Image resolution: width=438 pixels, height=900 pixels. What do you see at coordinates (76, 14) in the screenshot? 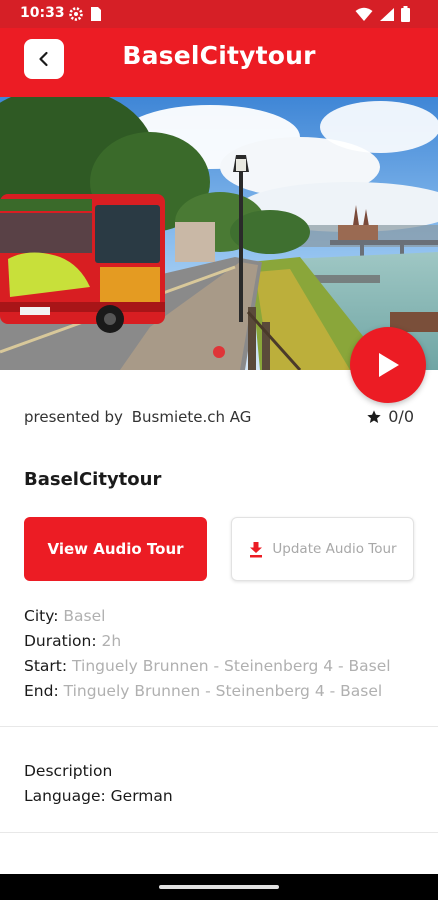
I see `gear-icon` at bounding box center [76, 14].